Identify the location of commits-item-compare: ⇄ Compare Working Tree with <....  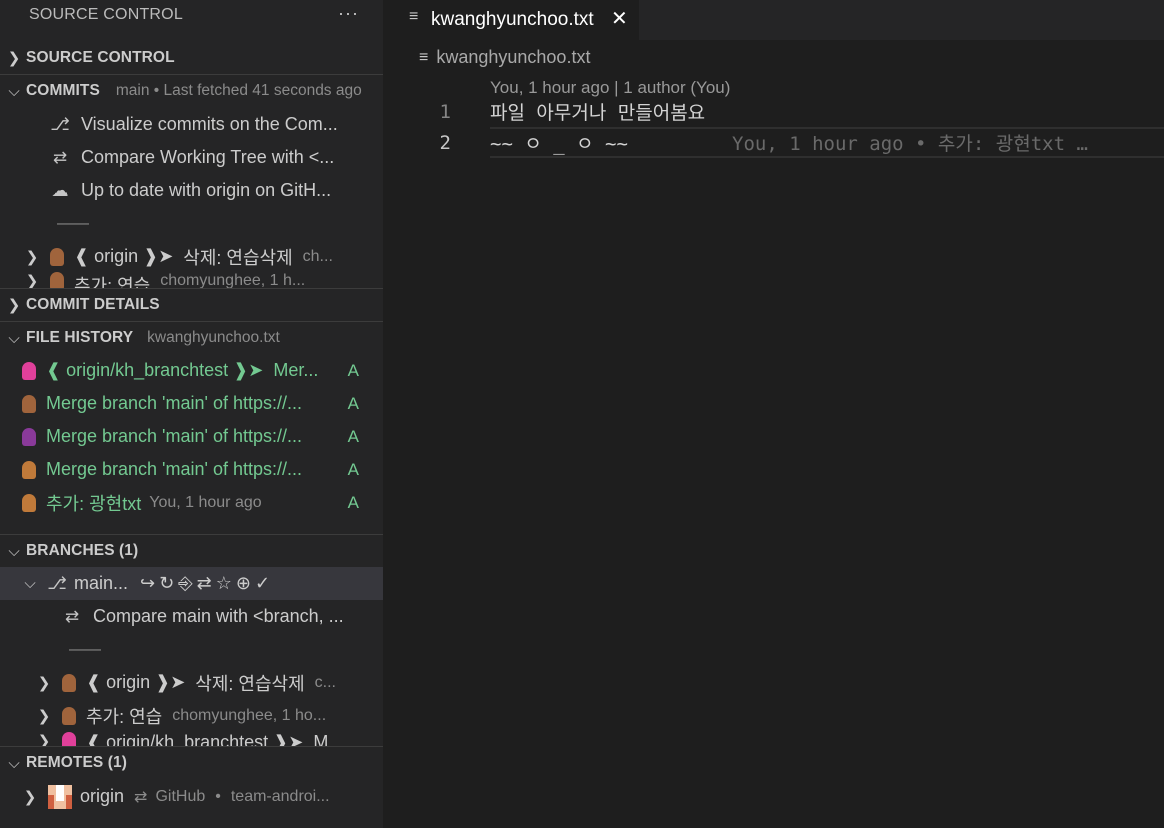
(191, 157).